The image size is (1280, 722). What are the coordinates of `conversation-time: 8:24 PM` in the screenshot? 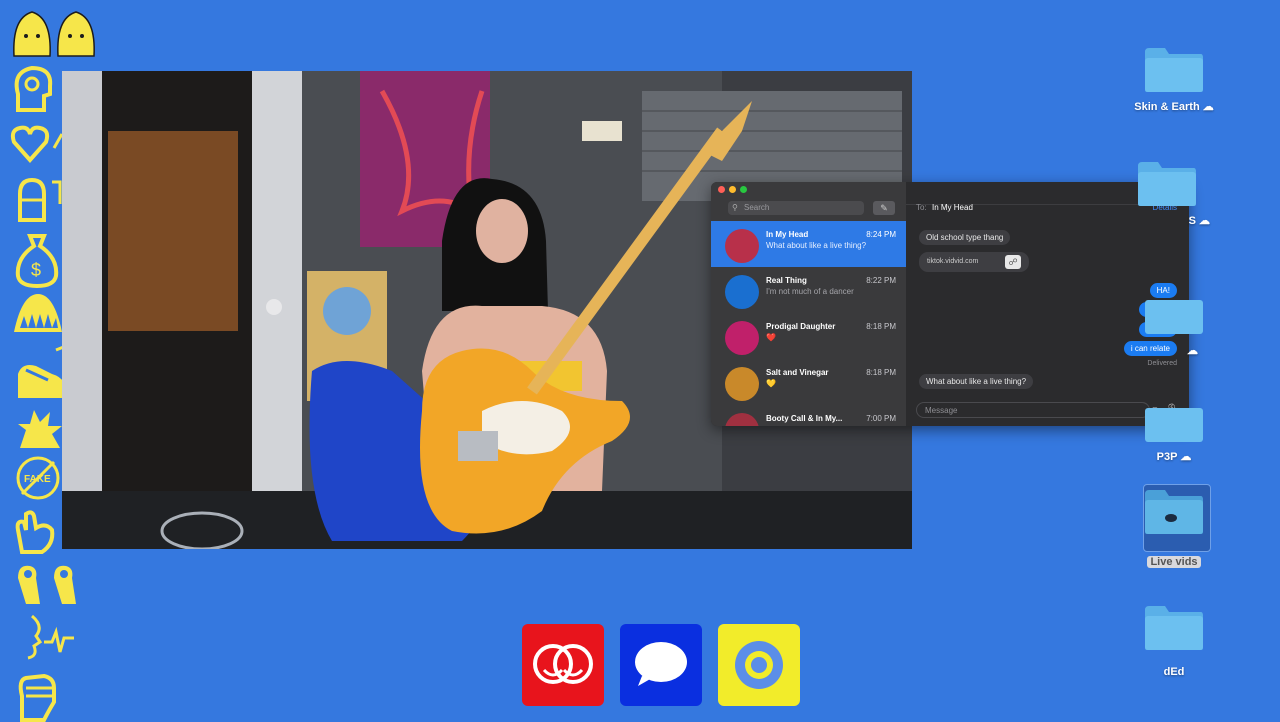 It's located at (881, 234).